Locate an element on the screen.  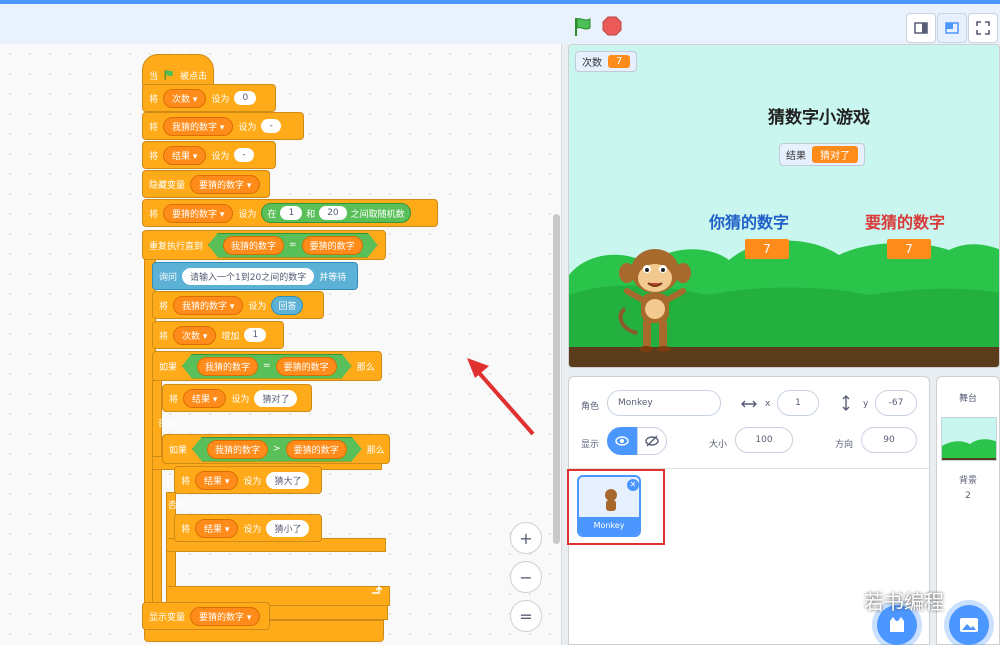
size-input: 100 is located at coordinates (764, 440).